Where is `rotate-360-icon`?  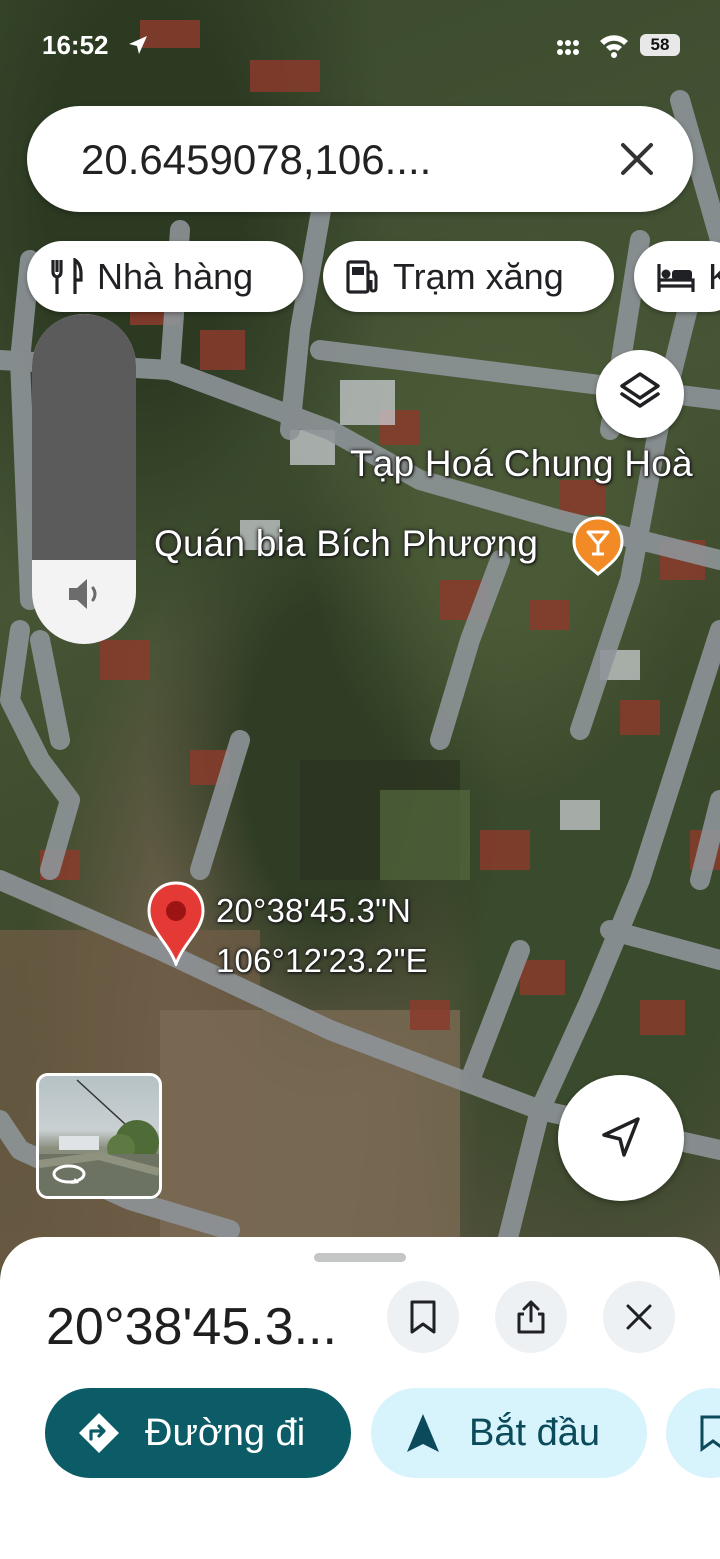
rotate-360-icon is located at coordinates (69, 1174).